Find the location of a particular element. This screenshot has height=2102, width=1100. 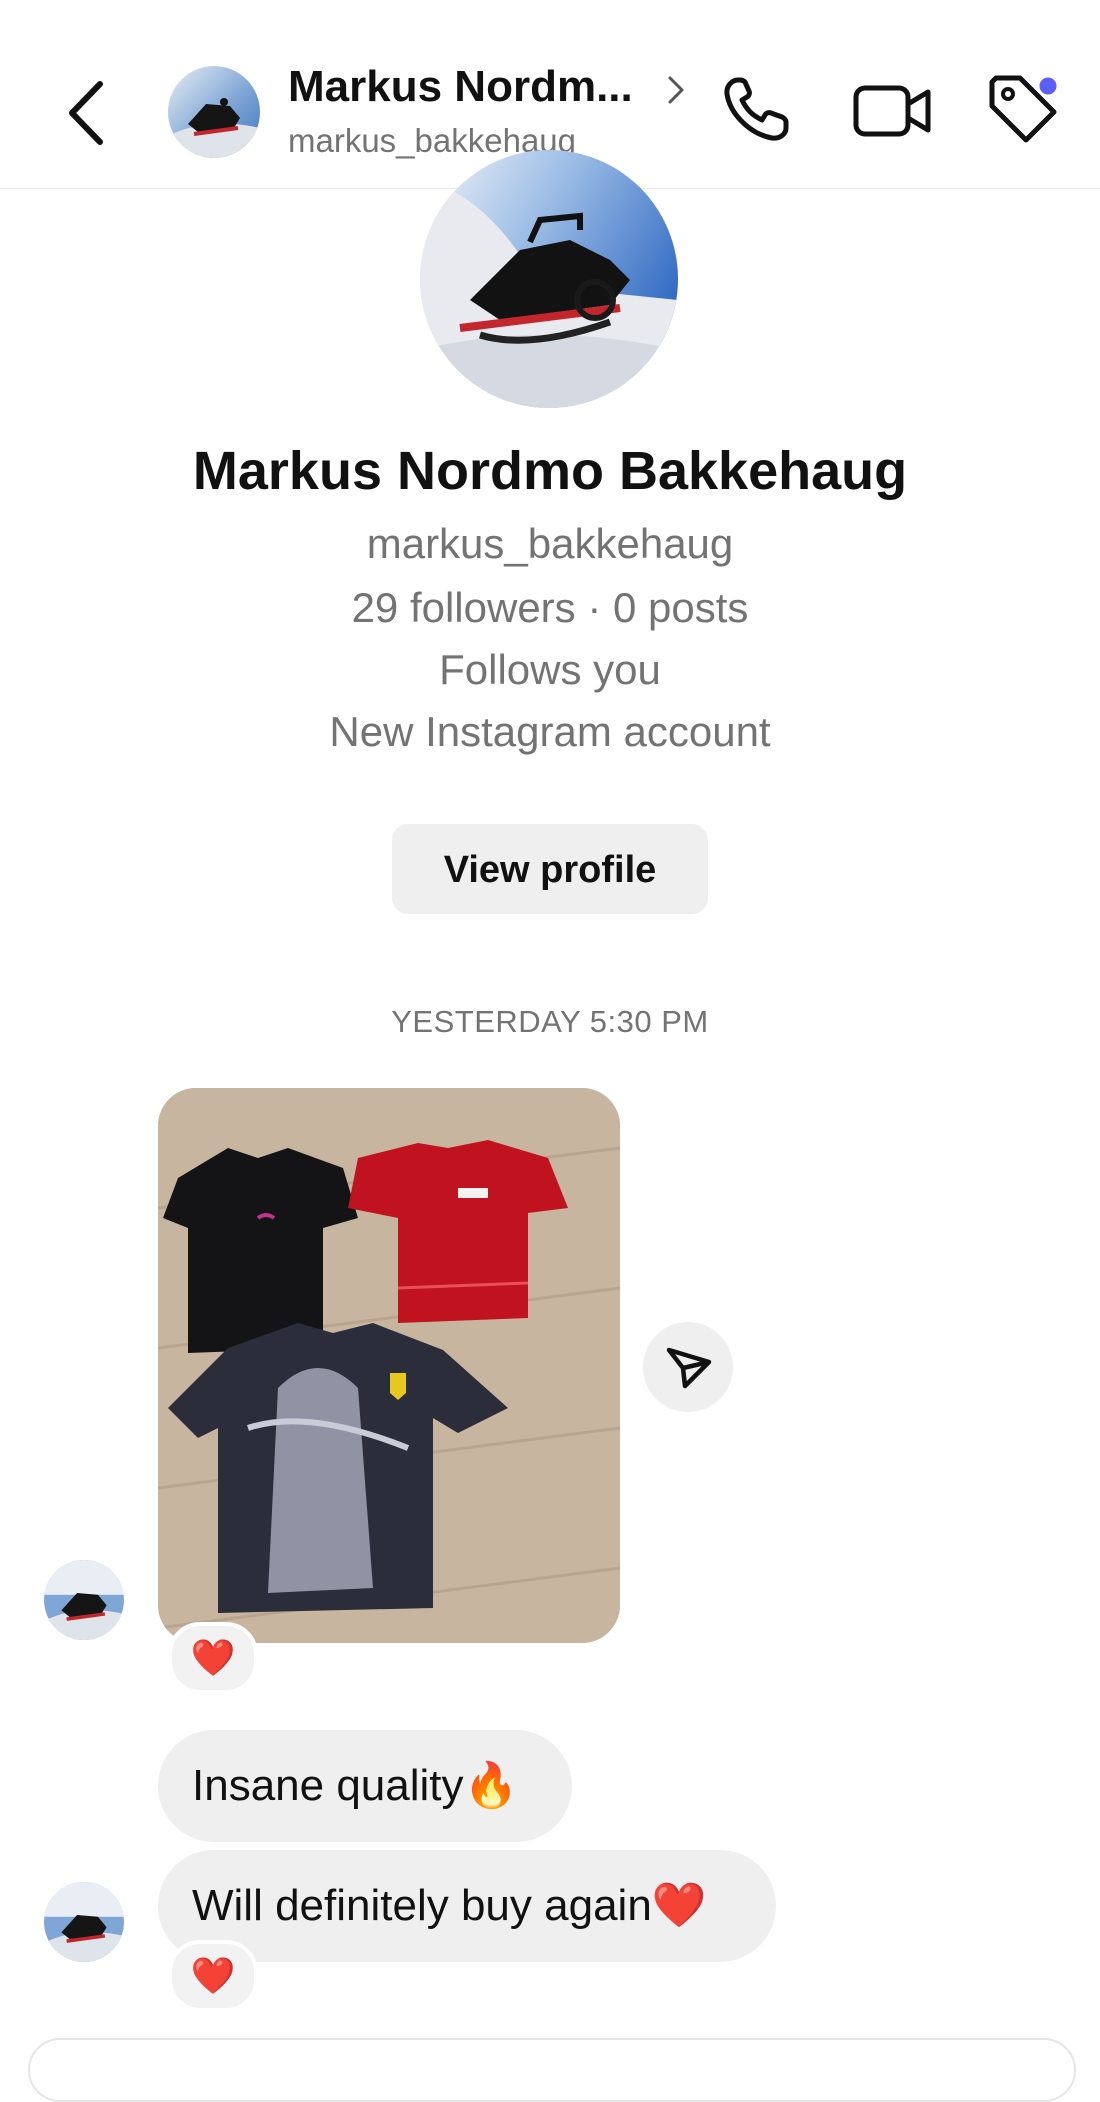

tag-icon is located at coordinates (1024, 110).